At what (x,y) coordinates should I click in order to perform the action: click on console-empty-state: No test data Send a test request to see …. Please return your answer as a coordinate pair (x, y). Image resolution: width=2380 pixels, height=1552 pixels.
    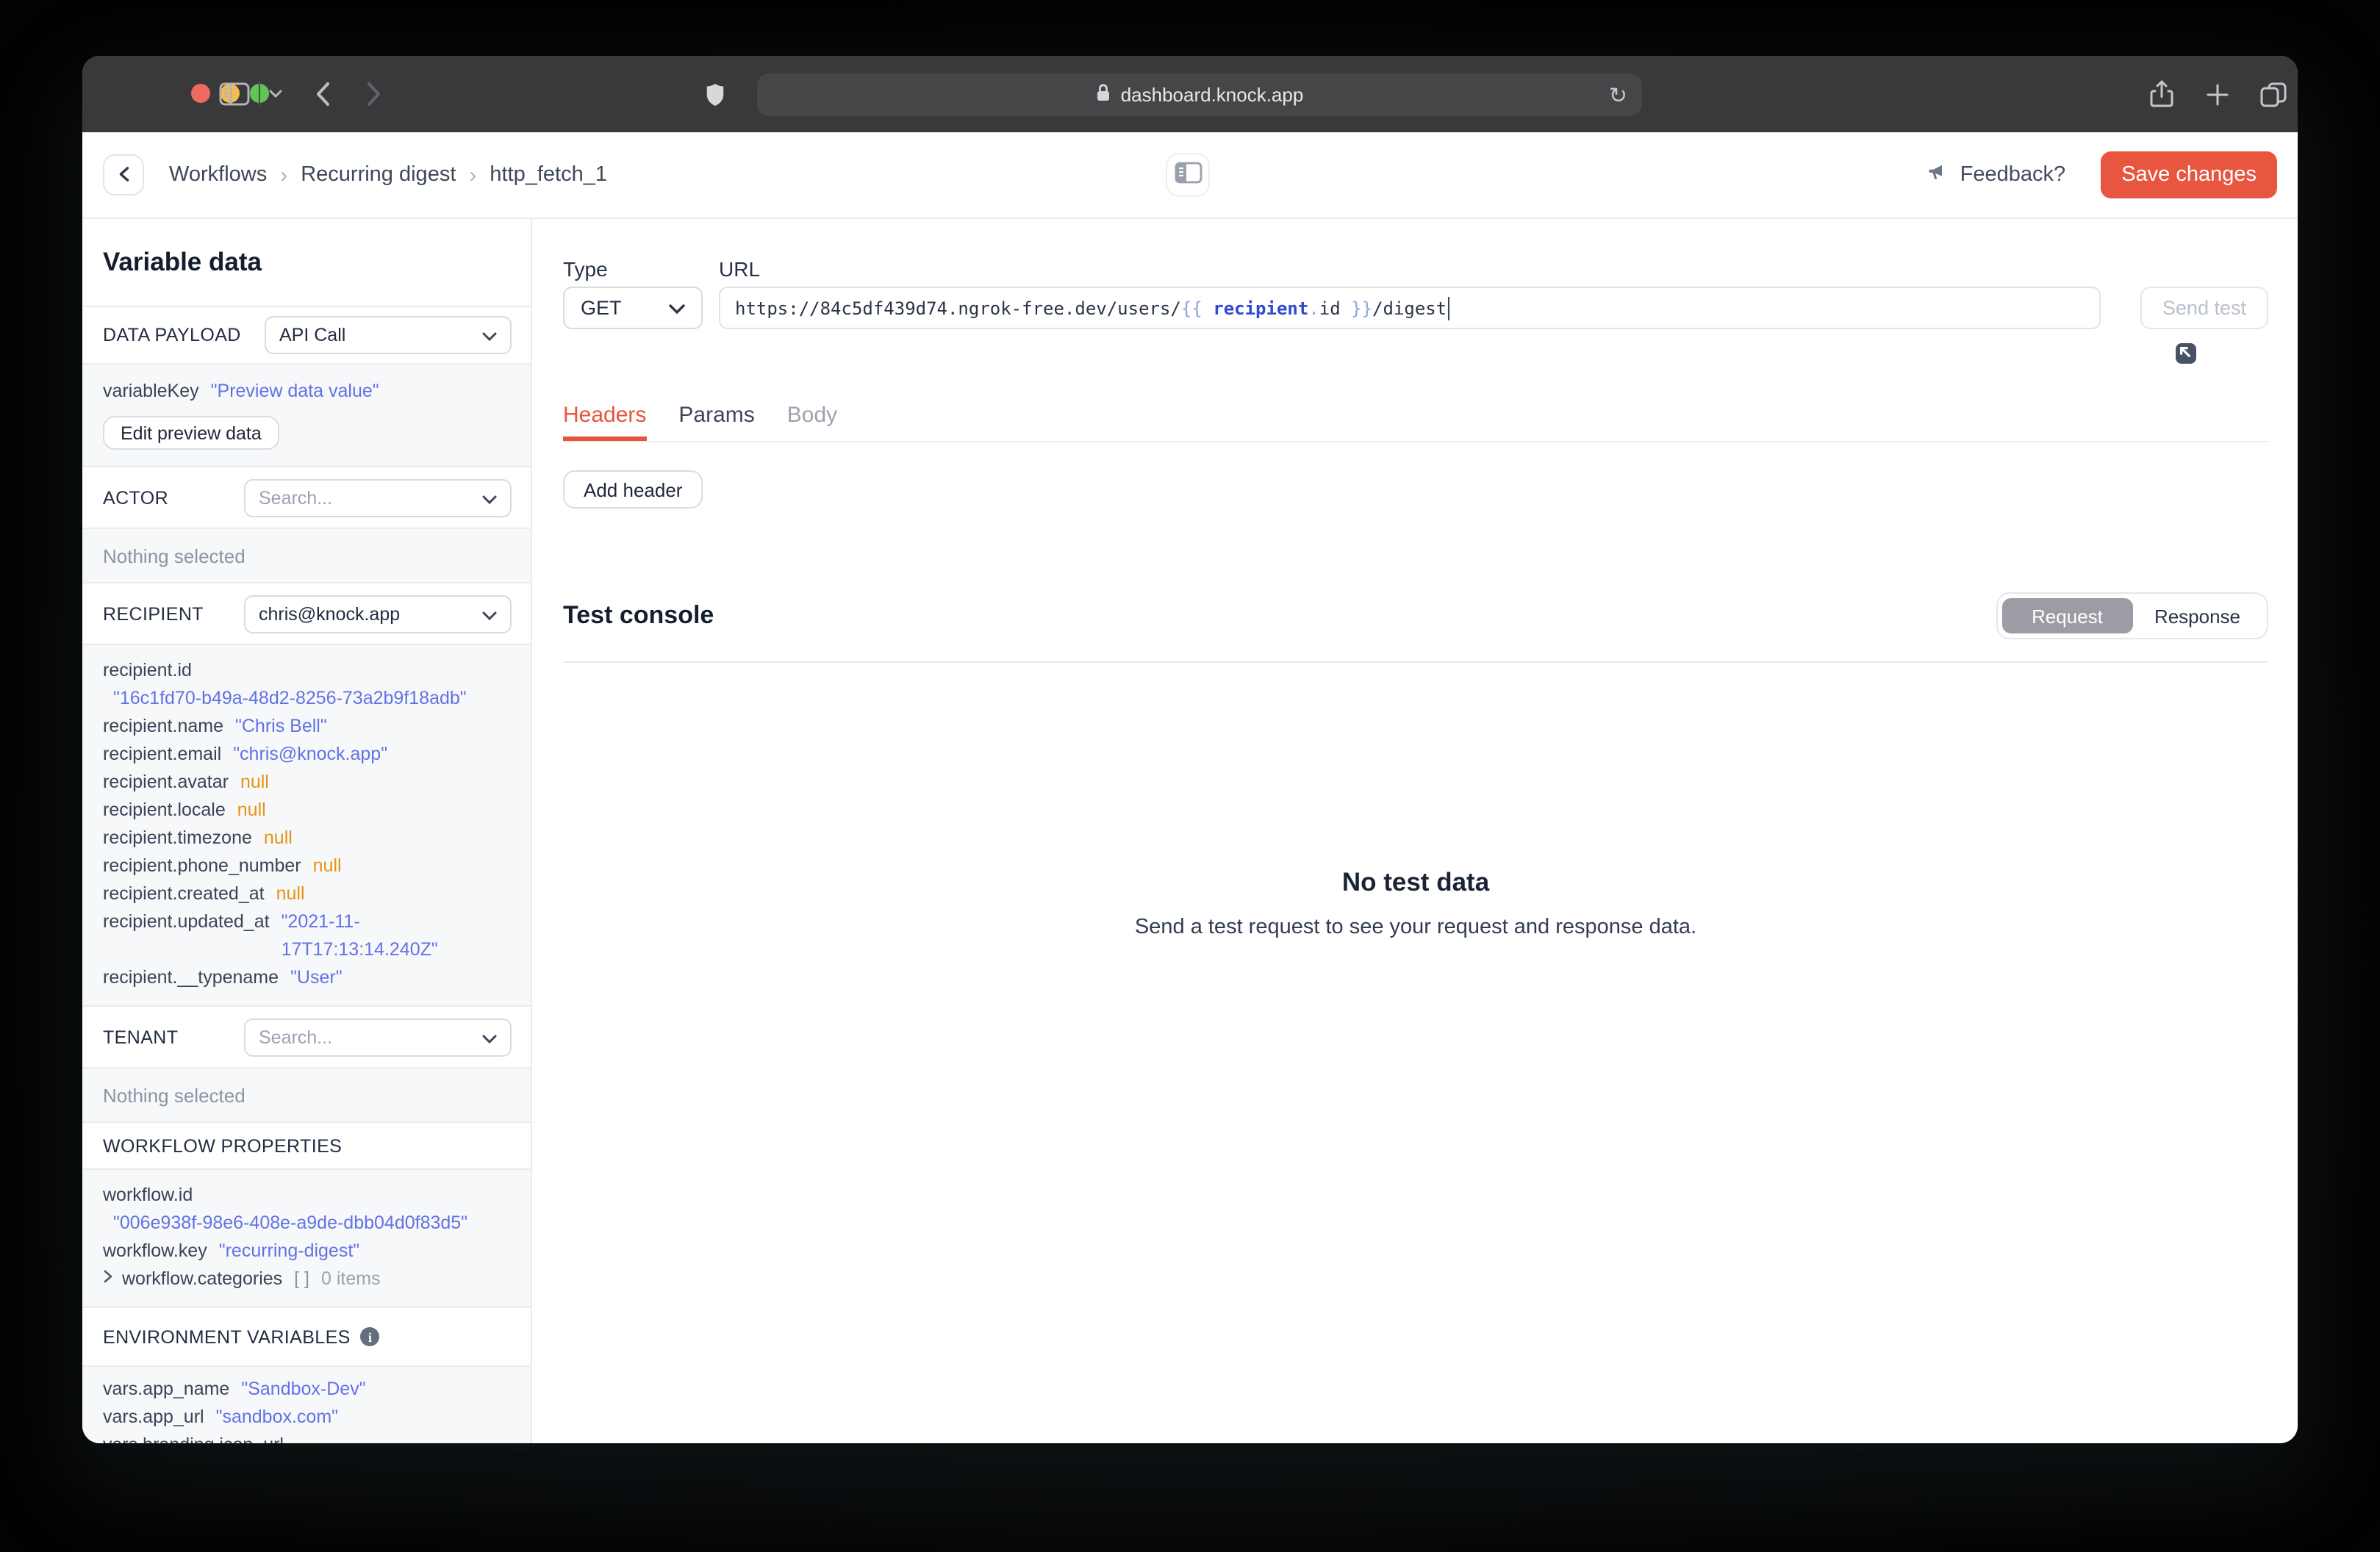
    Looking at the image, I should click on (1415, 903).